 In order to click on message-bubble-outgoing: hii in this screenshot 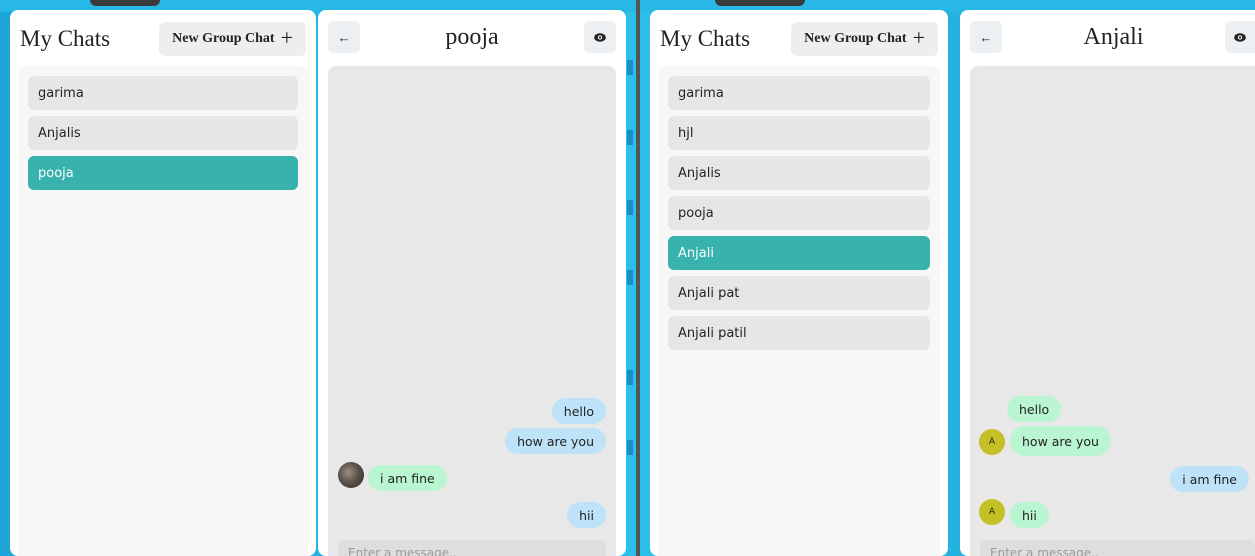, I will do `click(586, 515)`.